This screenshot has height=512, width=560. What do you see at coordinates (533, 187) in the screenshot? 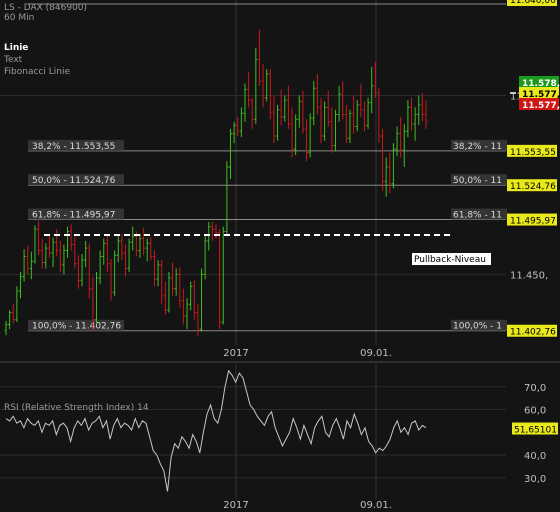
I see `fib-price-tag-text: 11.524,76` at bounding box center [533, 187].